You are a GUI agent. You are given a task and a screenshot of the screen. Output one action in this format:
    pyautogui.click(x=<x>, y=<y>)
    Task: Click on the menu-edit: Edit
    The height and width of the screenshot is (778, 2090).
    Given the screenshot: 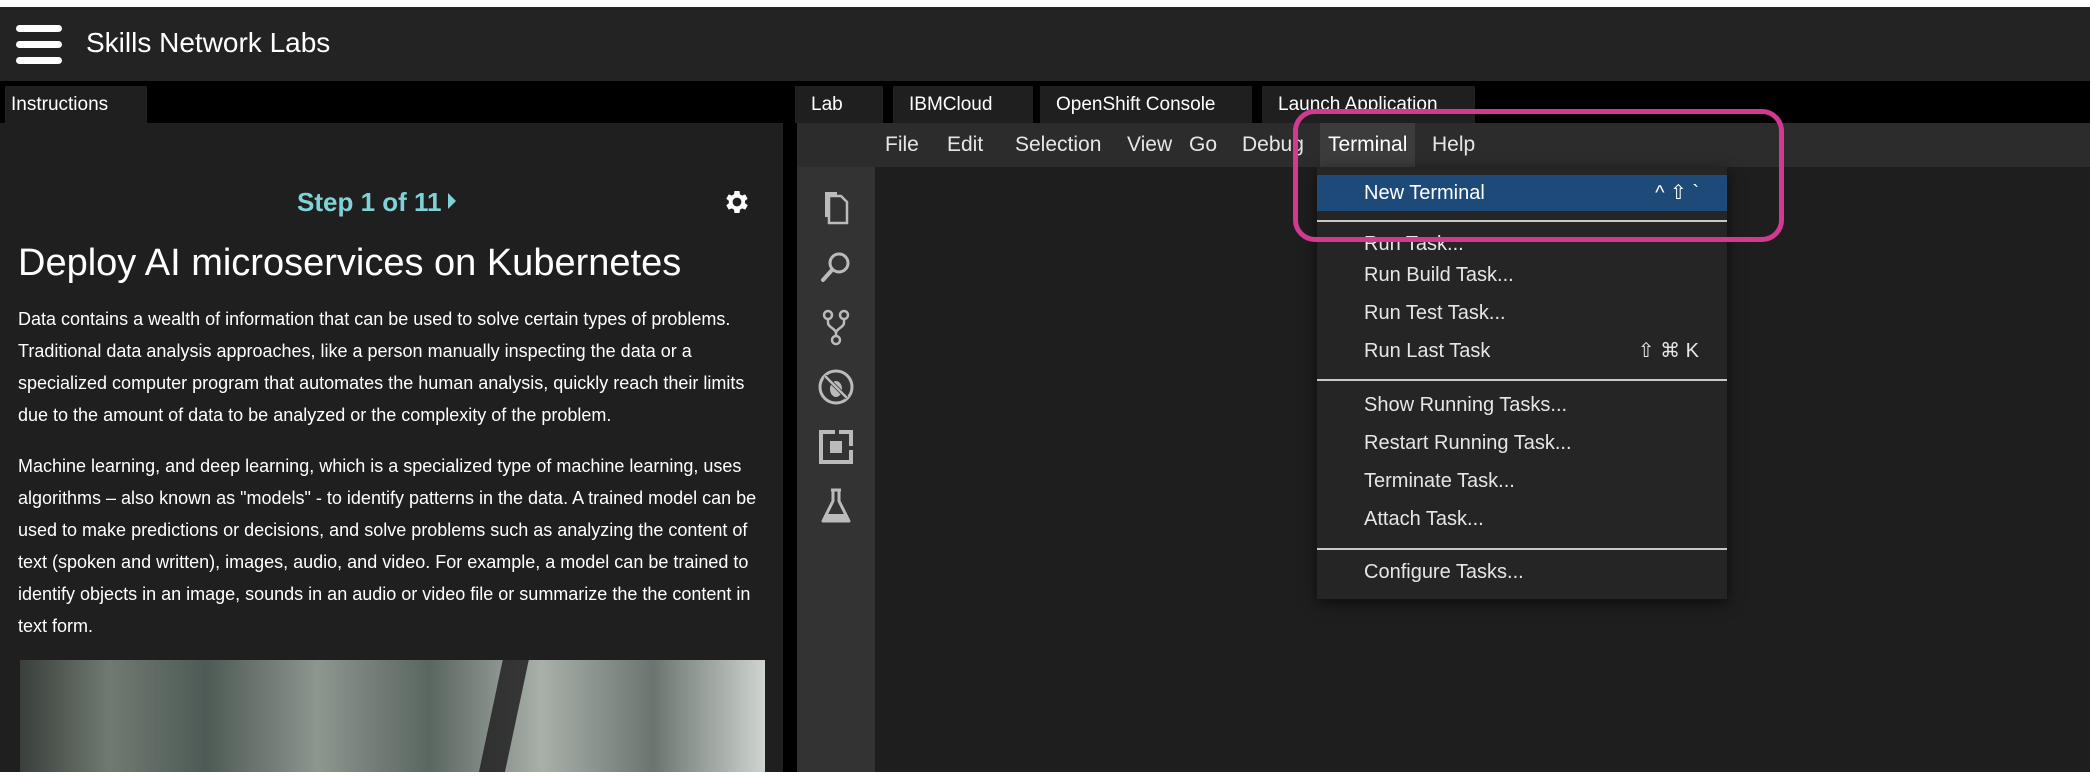 What is the action you would take?
    pyautogui.click(x=965, y=145)
    